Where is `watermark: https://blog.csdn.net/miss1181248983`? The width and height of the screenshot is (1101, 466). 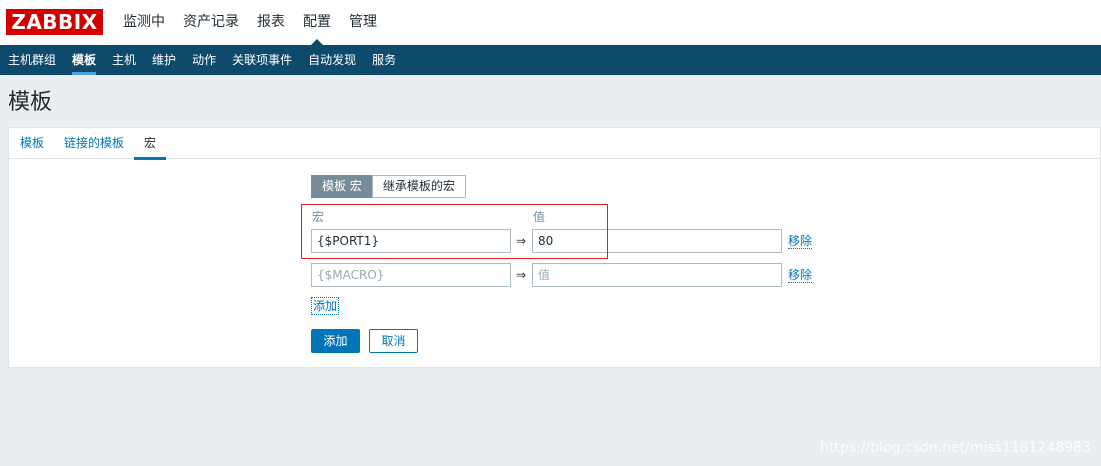 watermark: https://blog.csdn.net/miss1181248983 is located at coordinates (955, 448).